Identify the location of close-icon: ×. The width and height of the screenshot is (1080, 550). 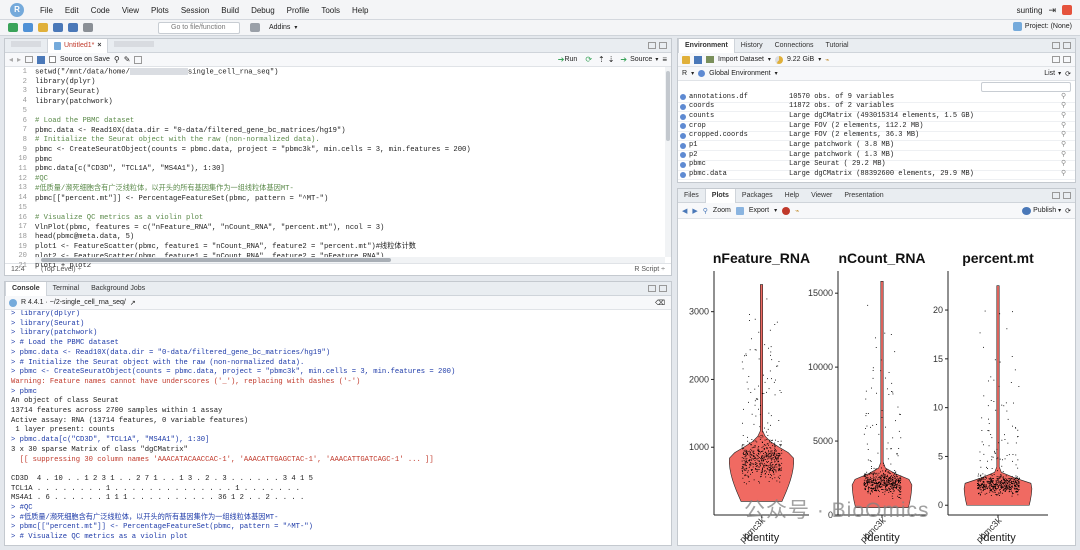
(99, 46).